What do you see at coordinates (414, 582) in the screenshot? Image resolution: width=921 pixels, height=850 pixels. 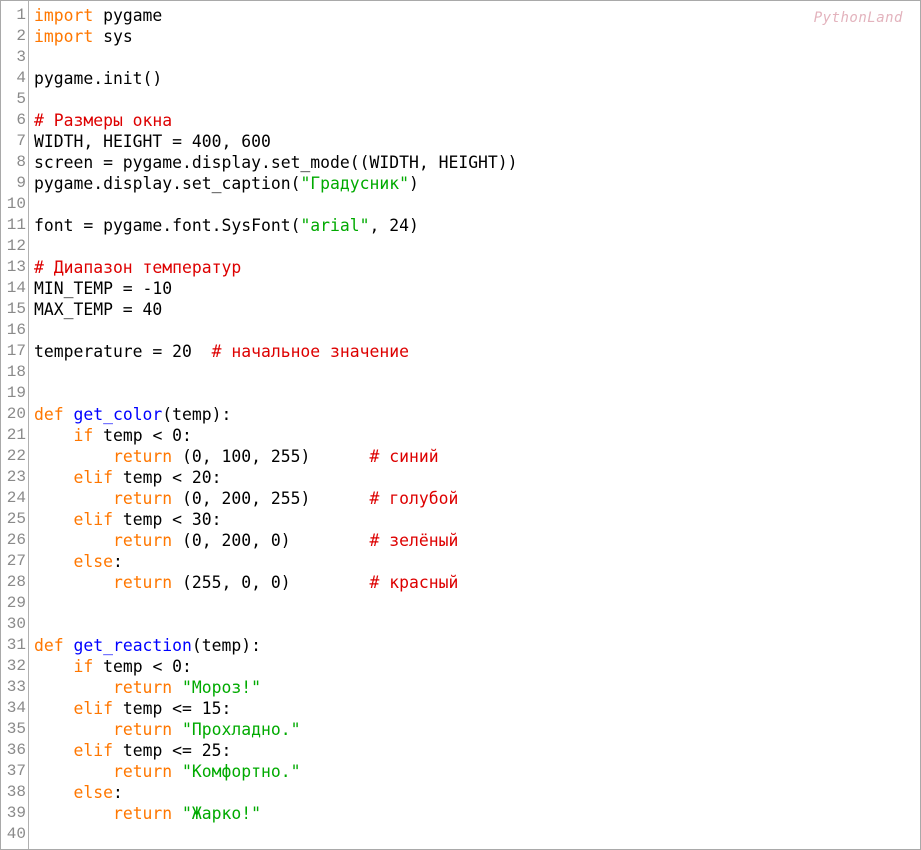 I see `comment-token: # красный` at bounding box center [414, 582].